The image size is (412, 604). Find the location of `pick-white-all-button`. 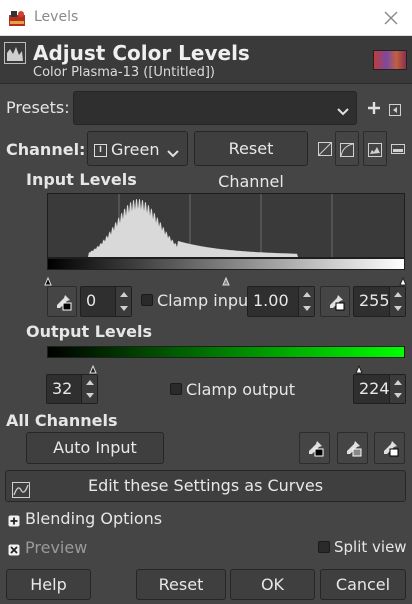

pick-white-all-button is located at coordinates (389, 448).